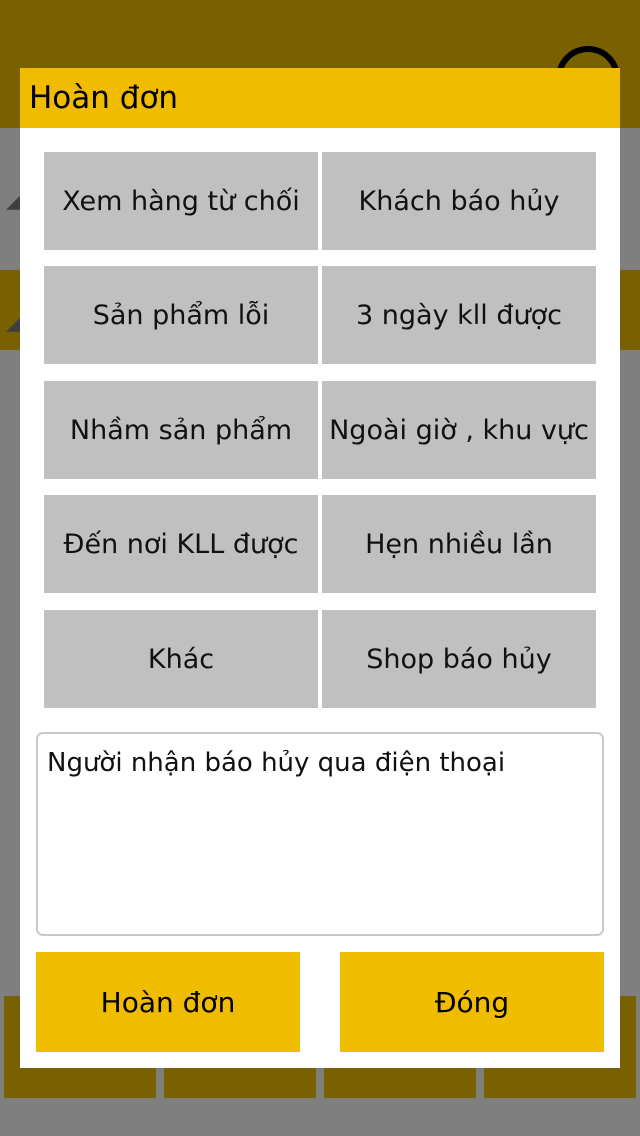  I want to click on reason-button: Nhầm sản phẩm, so click(181, 430).